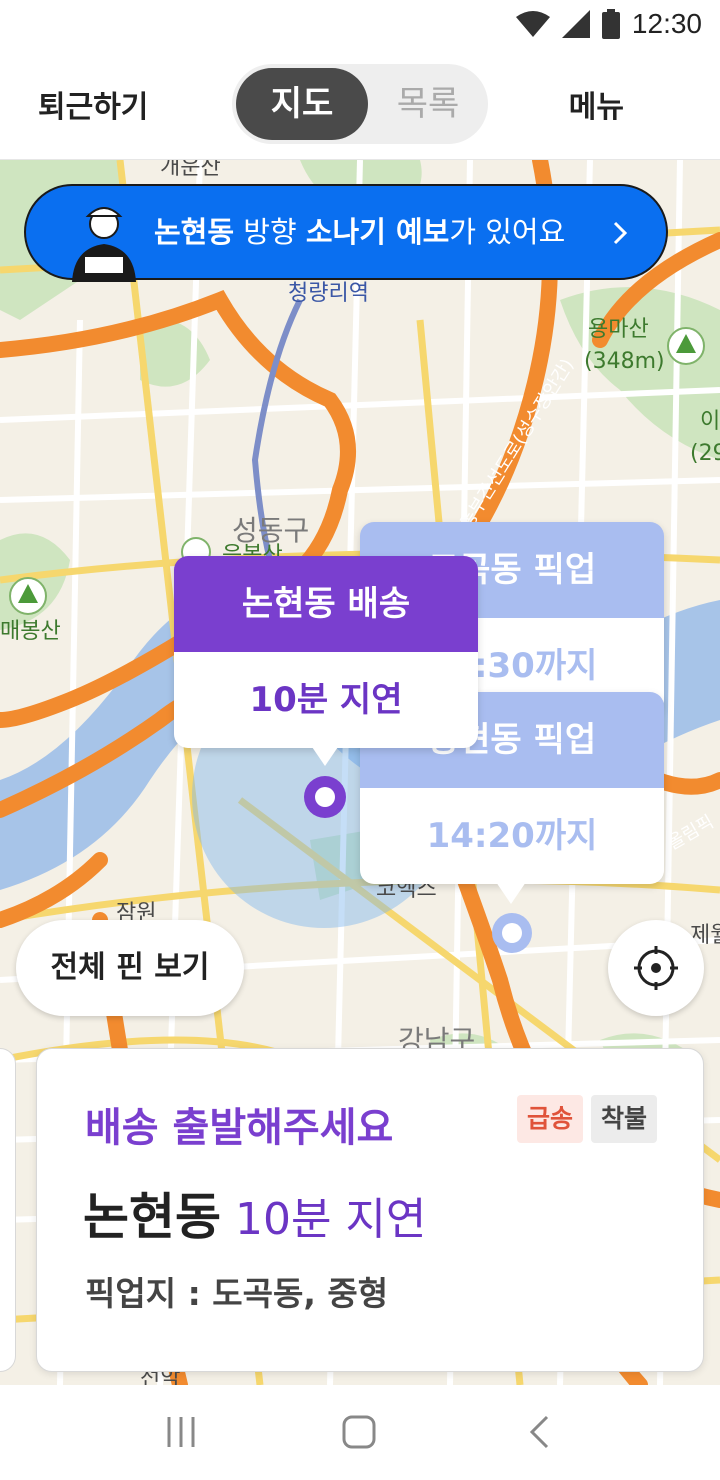  I want to click on locate-button, so click(656, 968).